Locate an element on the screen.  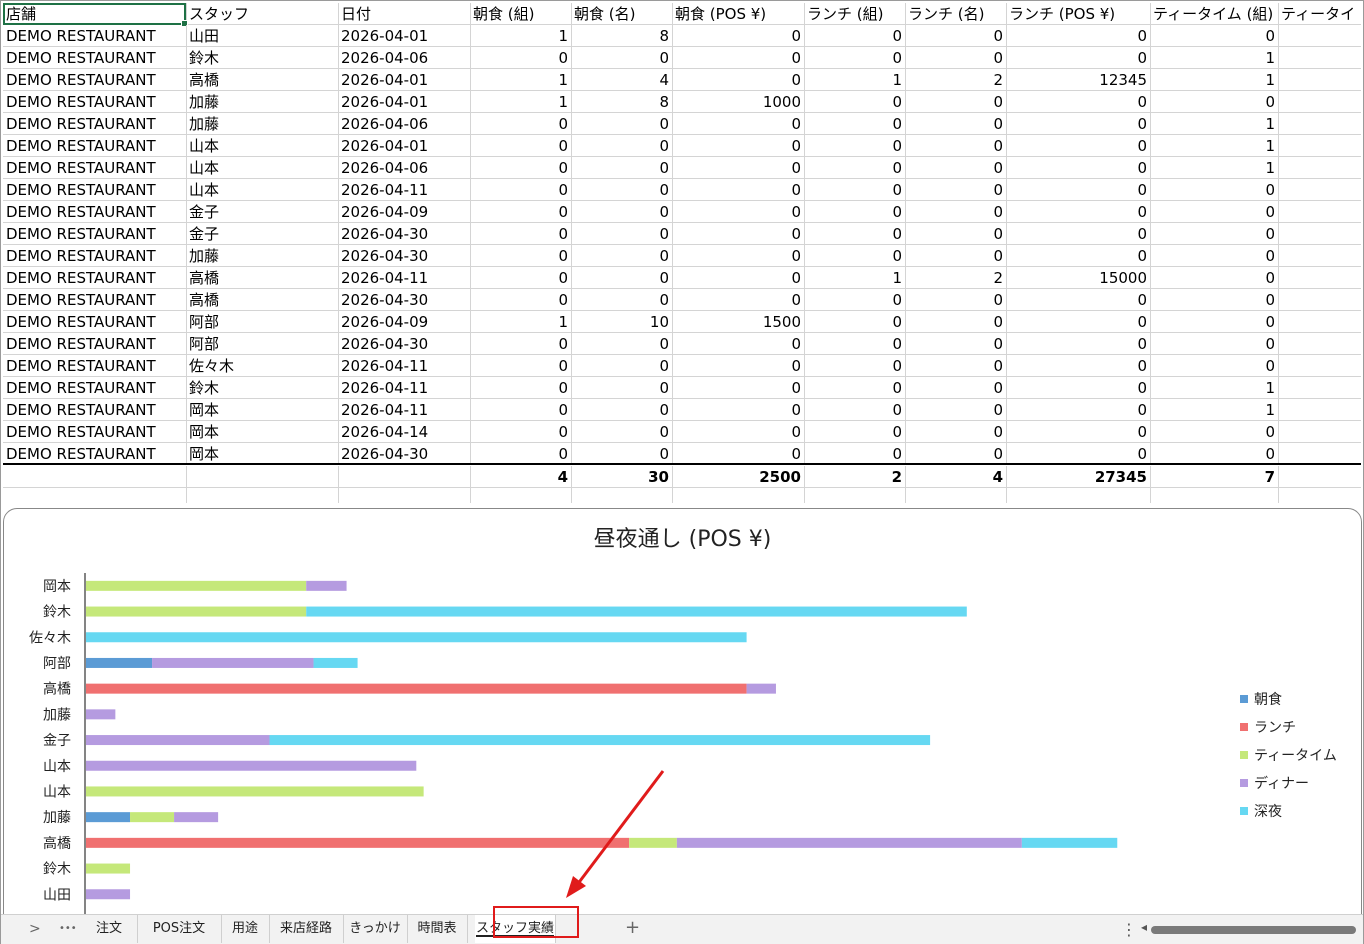
annotation-arrow is located at coordinates (615, 834).